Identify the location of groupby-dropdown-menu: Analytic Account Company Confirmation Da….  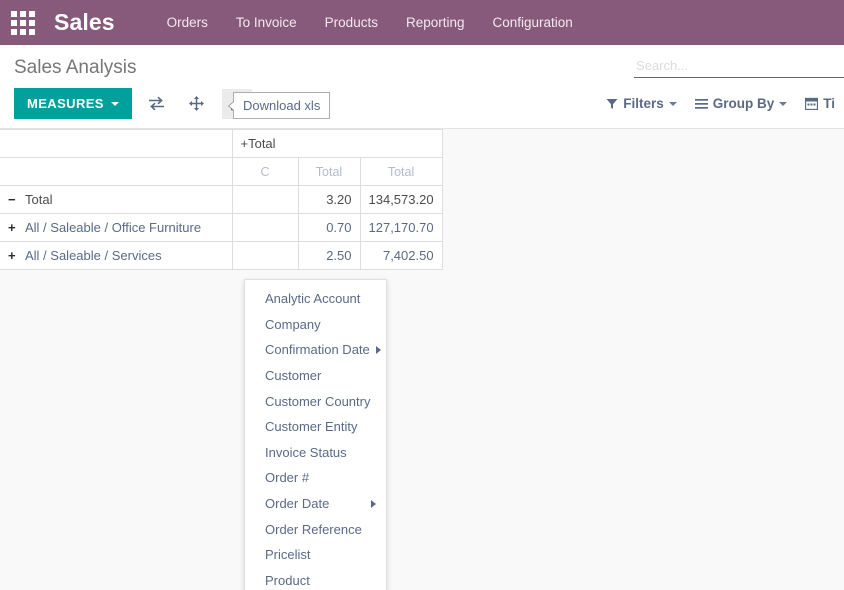
(315, 434).